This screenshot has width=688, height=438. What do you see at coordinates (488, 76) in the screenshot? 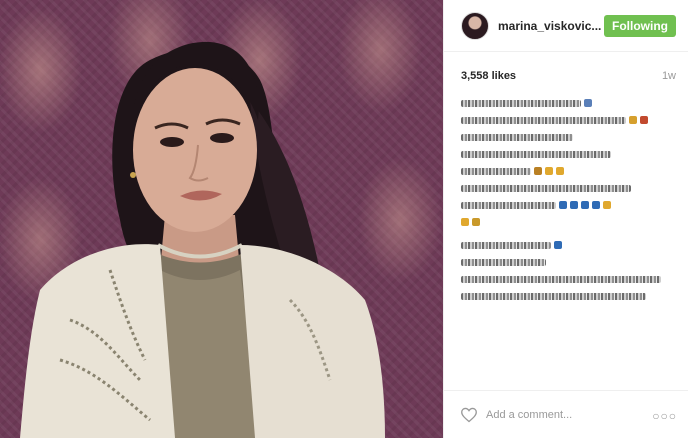
I see `likes-count: 3,558 likes` at bounding box center [488, 76].